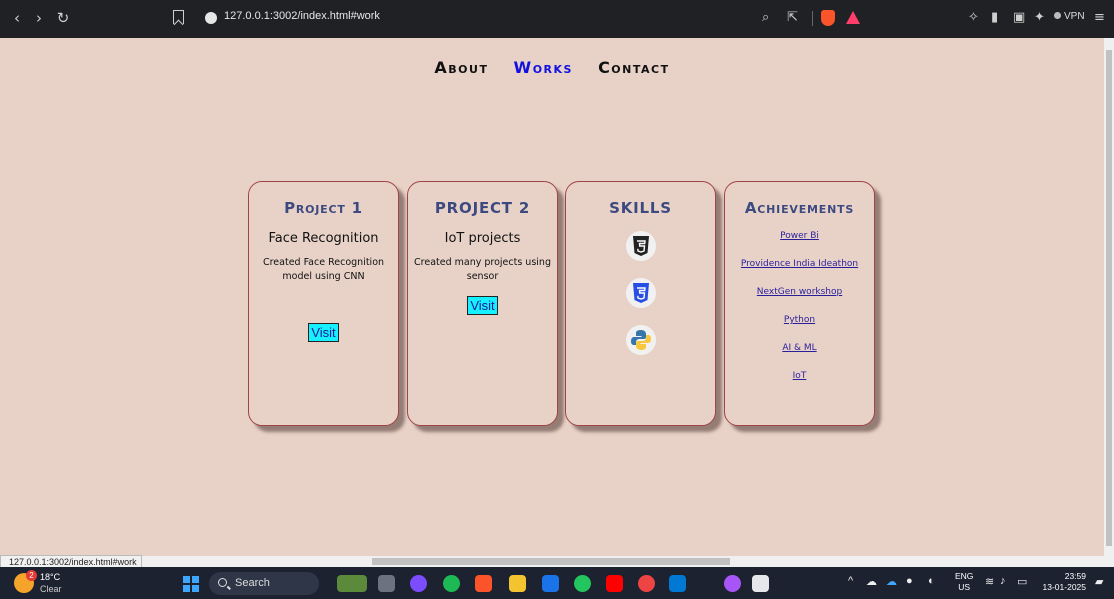 The height and width of the screenshot is (599, 1114). I want to click on zoom-icon: ⌕, so click(765, 18).